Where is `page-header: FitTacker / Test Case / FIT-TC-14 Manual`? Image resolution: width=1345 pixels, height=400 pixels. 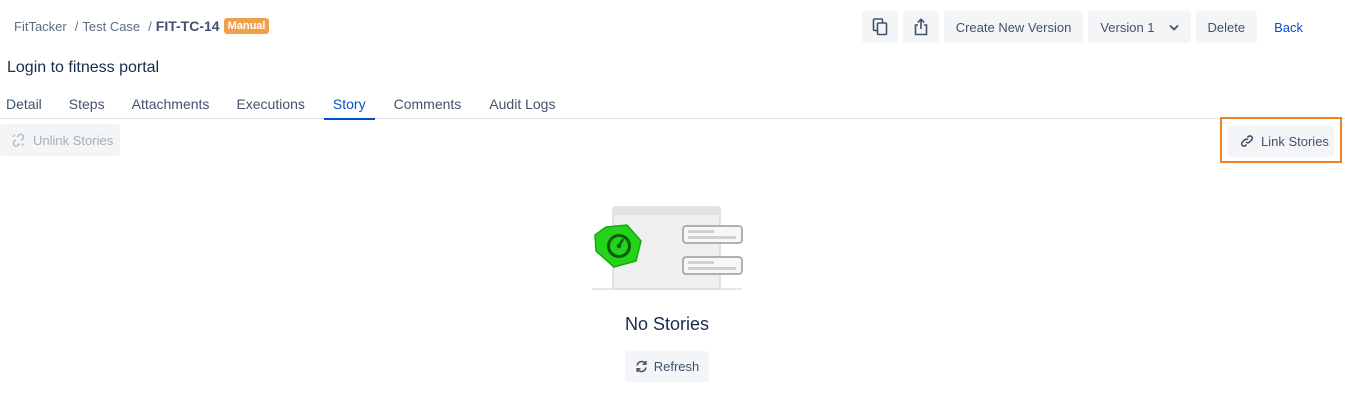 page-header: FitTacker / Test Case / FIT-TC-14 Manual is located at coordinates (672, 28).